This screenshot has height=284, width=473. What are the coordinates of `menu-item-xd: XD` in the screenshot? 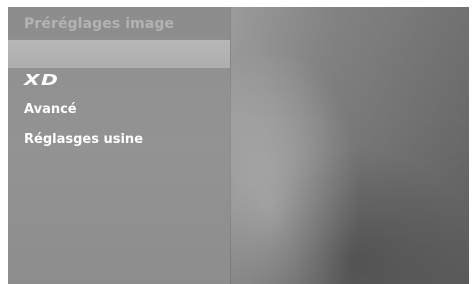 It's located at (41, 80).